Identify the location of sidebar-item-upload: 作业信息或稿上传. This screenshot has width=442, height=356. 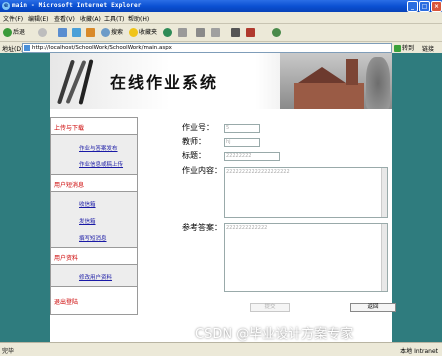
(101, 164).